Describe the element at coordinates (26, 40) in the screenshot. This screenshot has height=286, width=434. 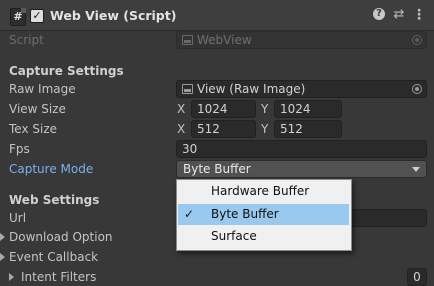
I see `script-label: Script` at that location.